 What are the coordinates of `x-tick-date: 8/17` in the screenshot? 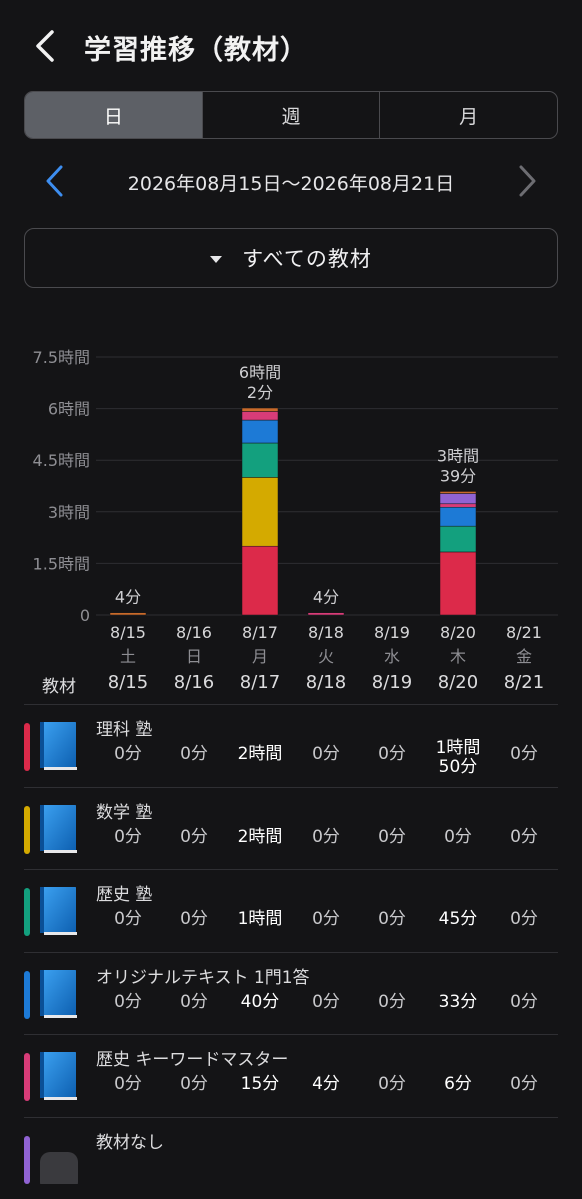 It's located at (260, 632).